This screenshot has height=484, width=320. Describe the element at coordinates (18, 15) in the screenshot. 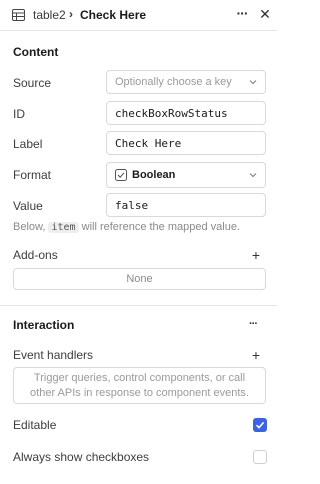

I see `table-icon` at that location.